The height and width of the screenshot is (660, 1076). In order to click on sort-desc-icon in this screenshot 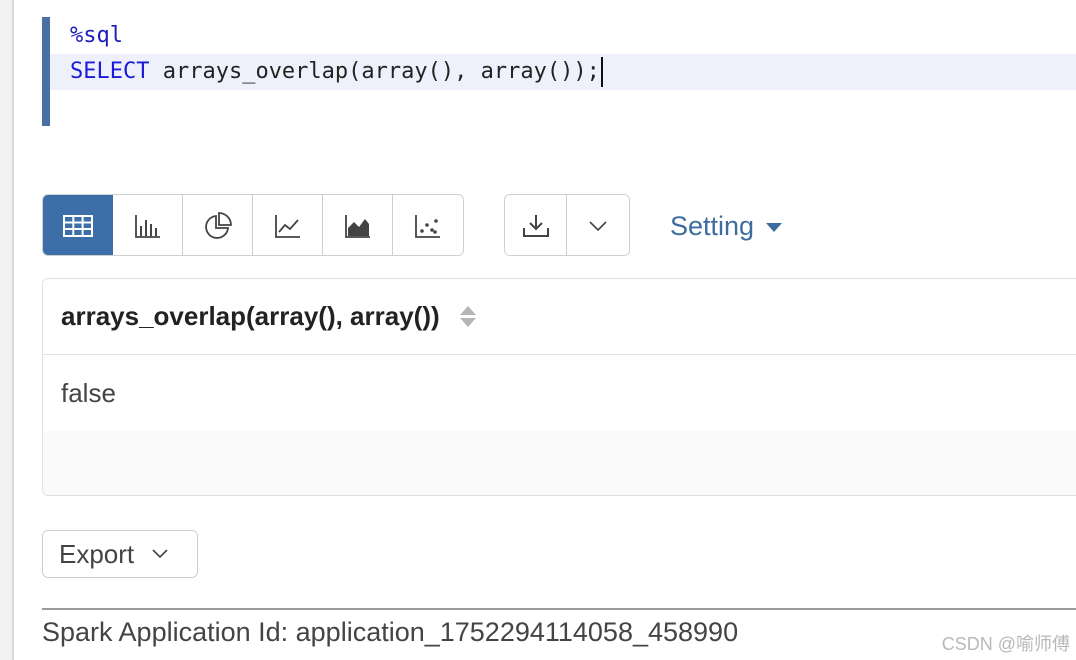, I will do `click(467, 322)`.